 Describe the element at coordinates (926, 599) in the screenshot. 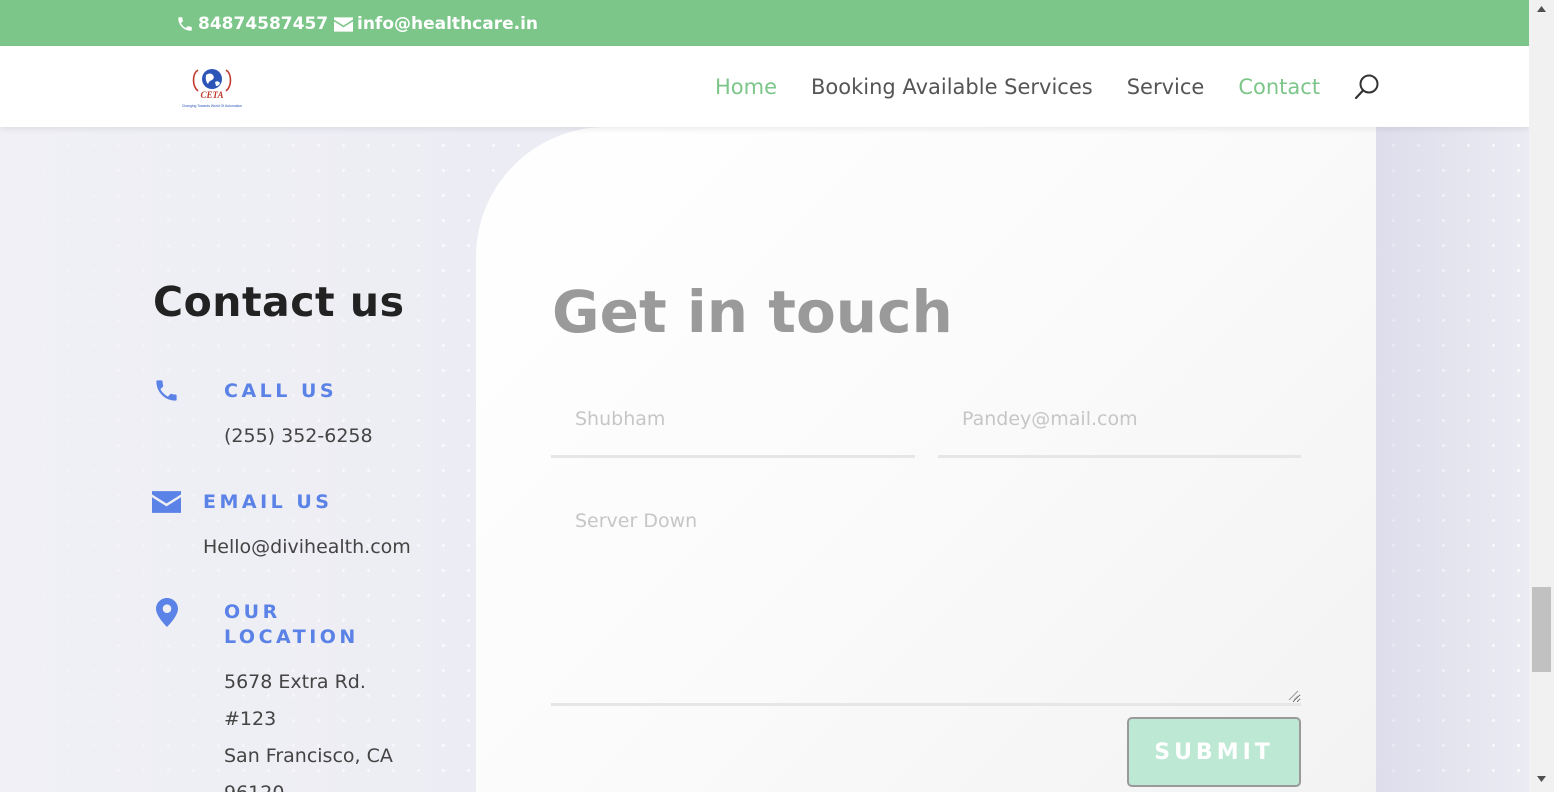

I see `message-textarea` at that location.